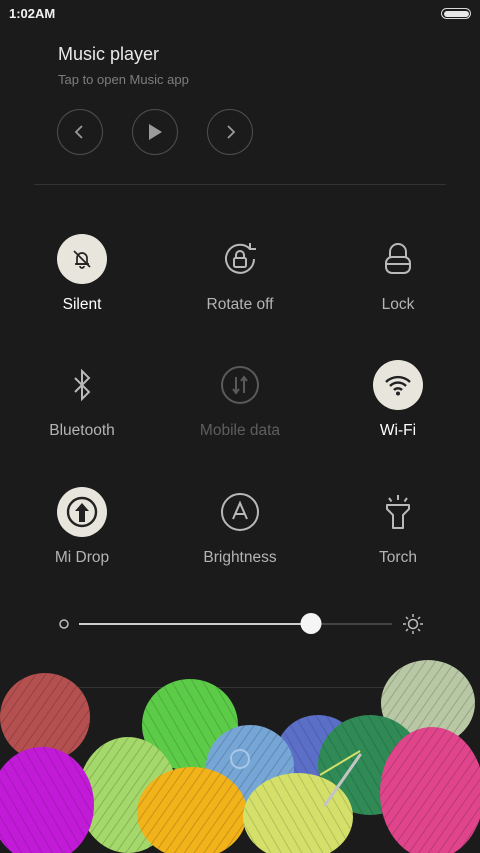 This screenshot has height=853, width=480. I want to click on tile-label: Brightness, so click(240, 557).